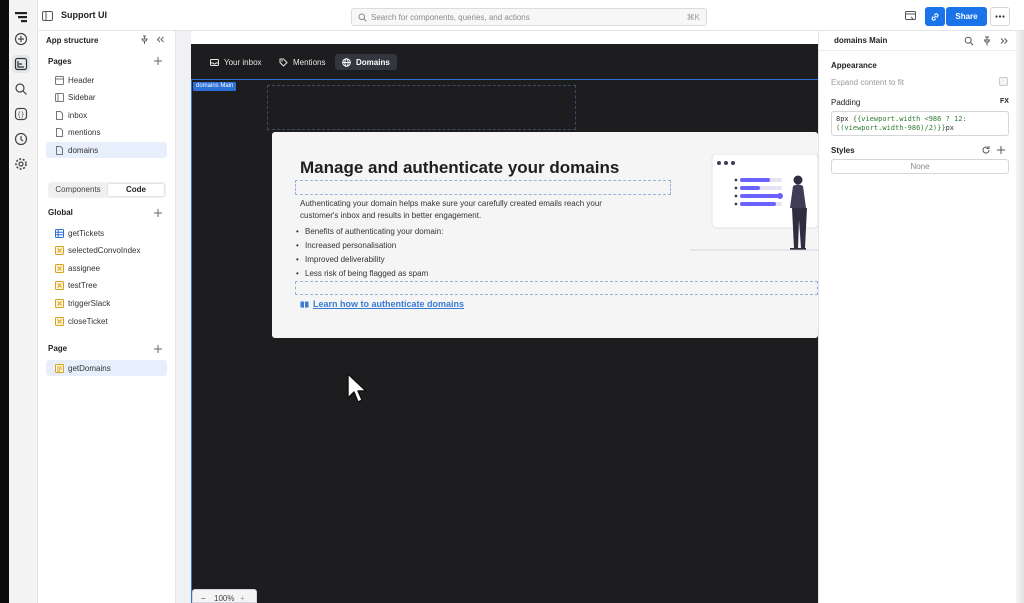 This screenshot has width=1024, height=603. What do you see at coordinates (183, 317) in the screenshot?
I see `canvas-gutter` at bounding box center [183, 317].